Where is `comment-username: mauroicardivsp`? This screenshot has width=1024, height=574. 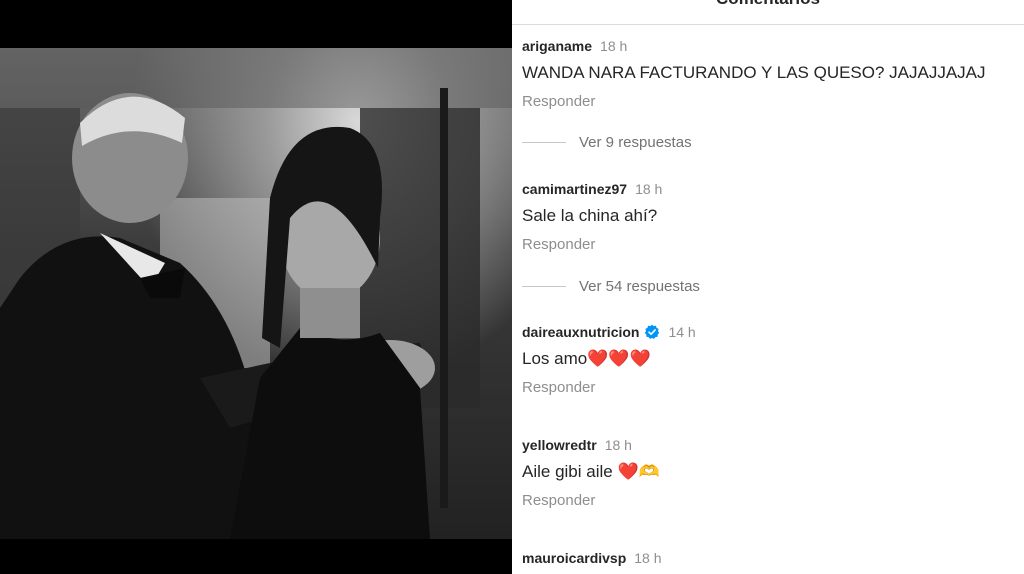 comment-username: mauroicardivsp is located at coordinates (574, 558).